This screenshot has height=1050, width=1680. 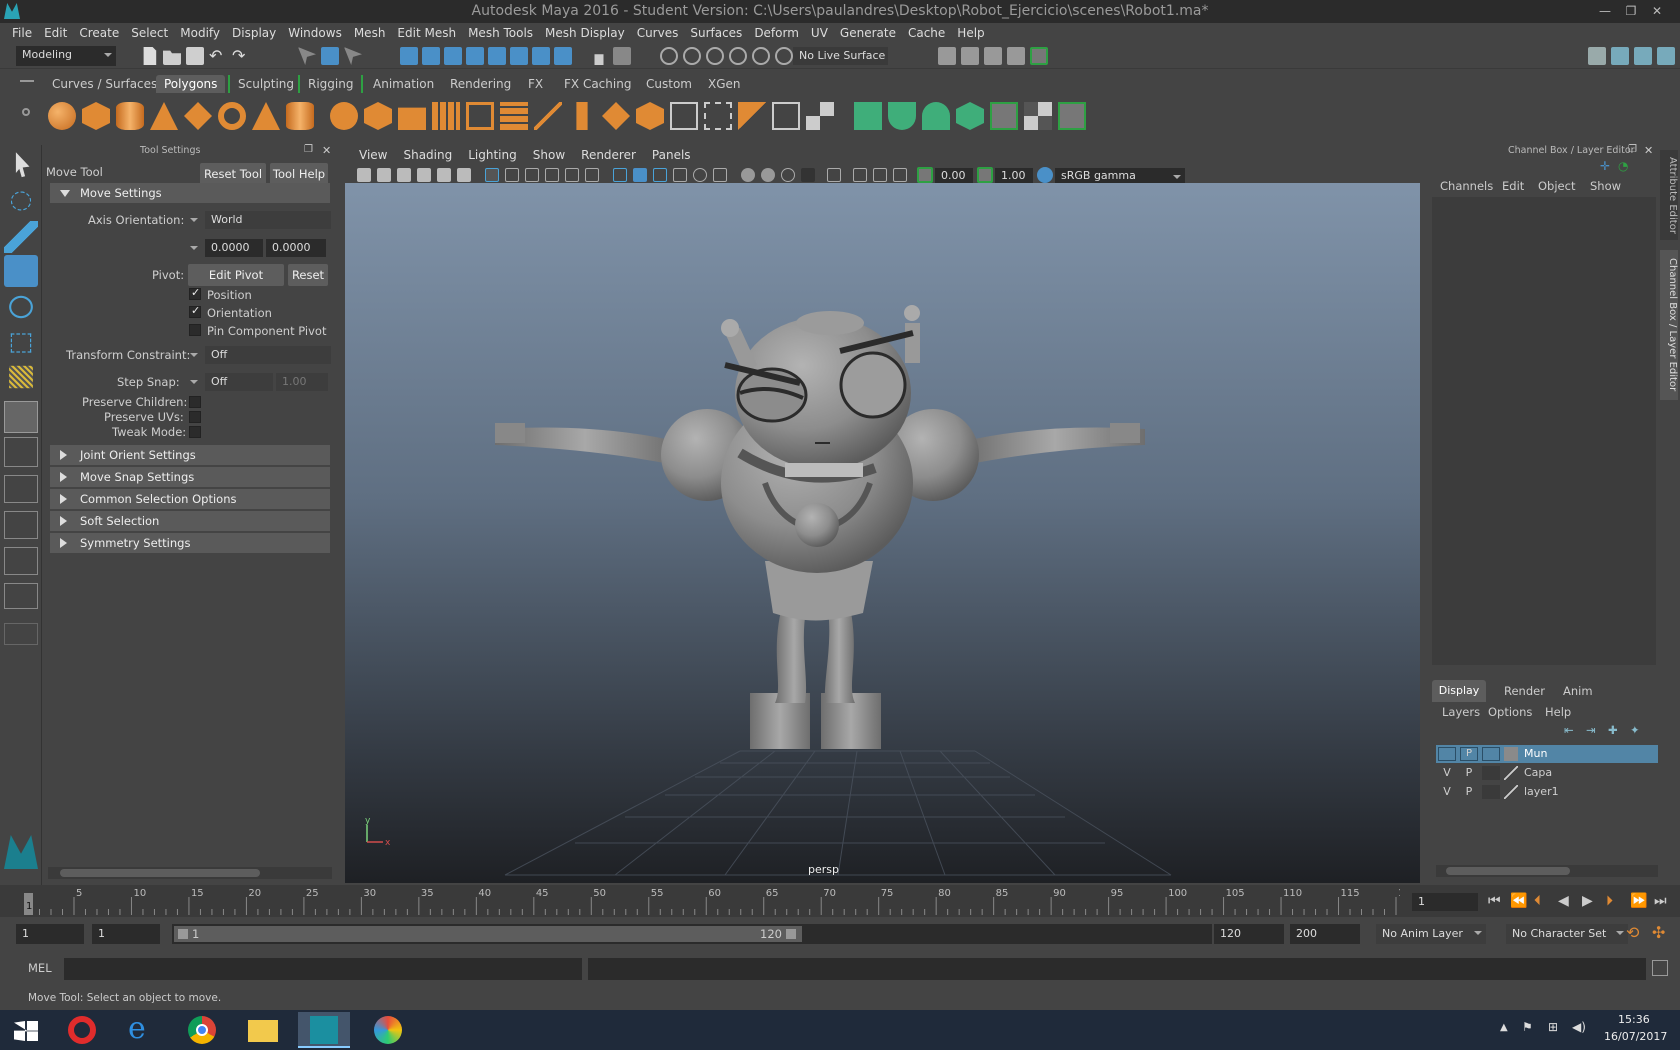 I want to click on range-track: 1 120, so click(x=692, y=934).